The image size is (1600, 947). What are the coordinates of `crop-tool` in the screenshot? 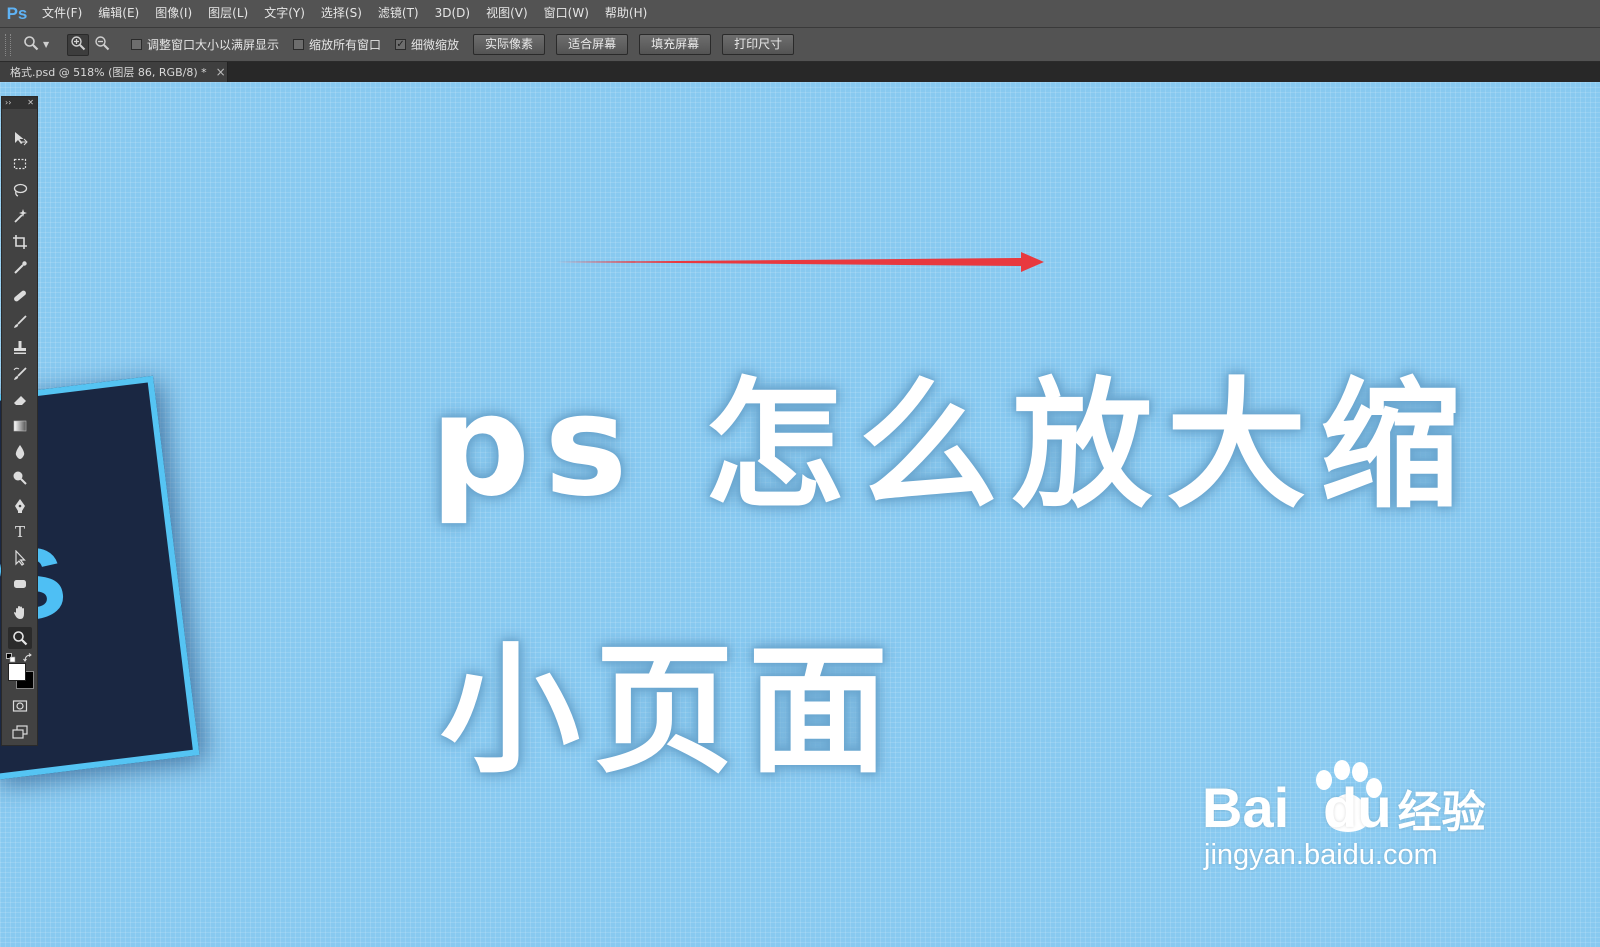 It's located at (20, 242).